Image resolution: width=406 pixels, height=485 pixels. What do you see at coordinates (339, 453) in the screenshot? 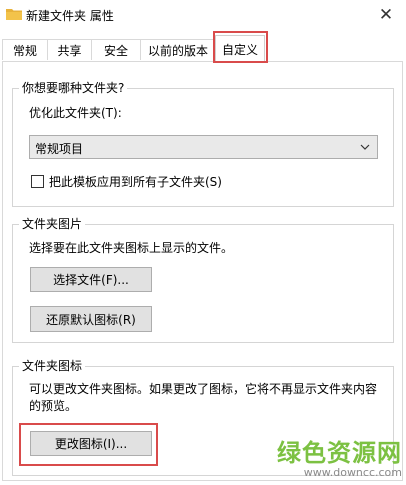
I see `watermark-brand: 绿色资源网` at bounding box center [339, 453].